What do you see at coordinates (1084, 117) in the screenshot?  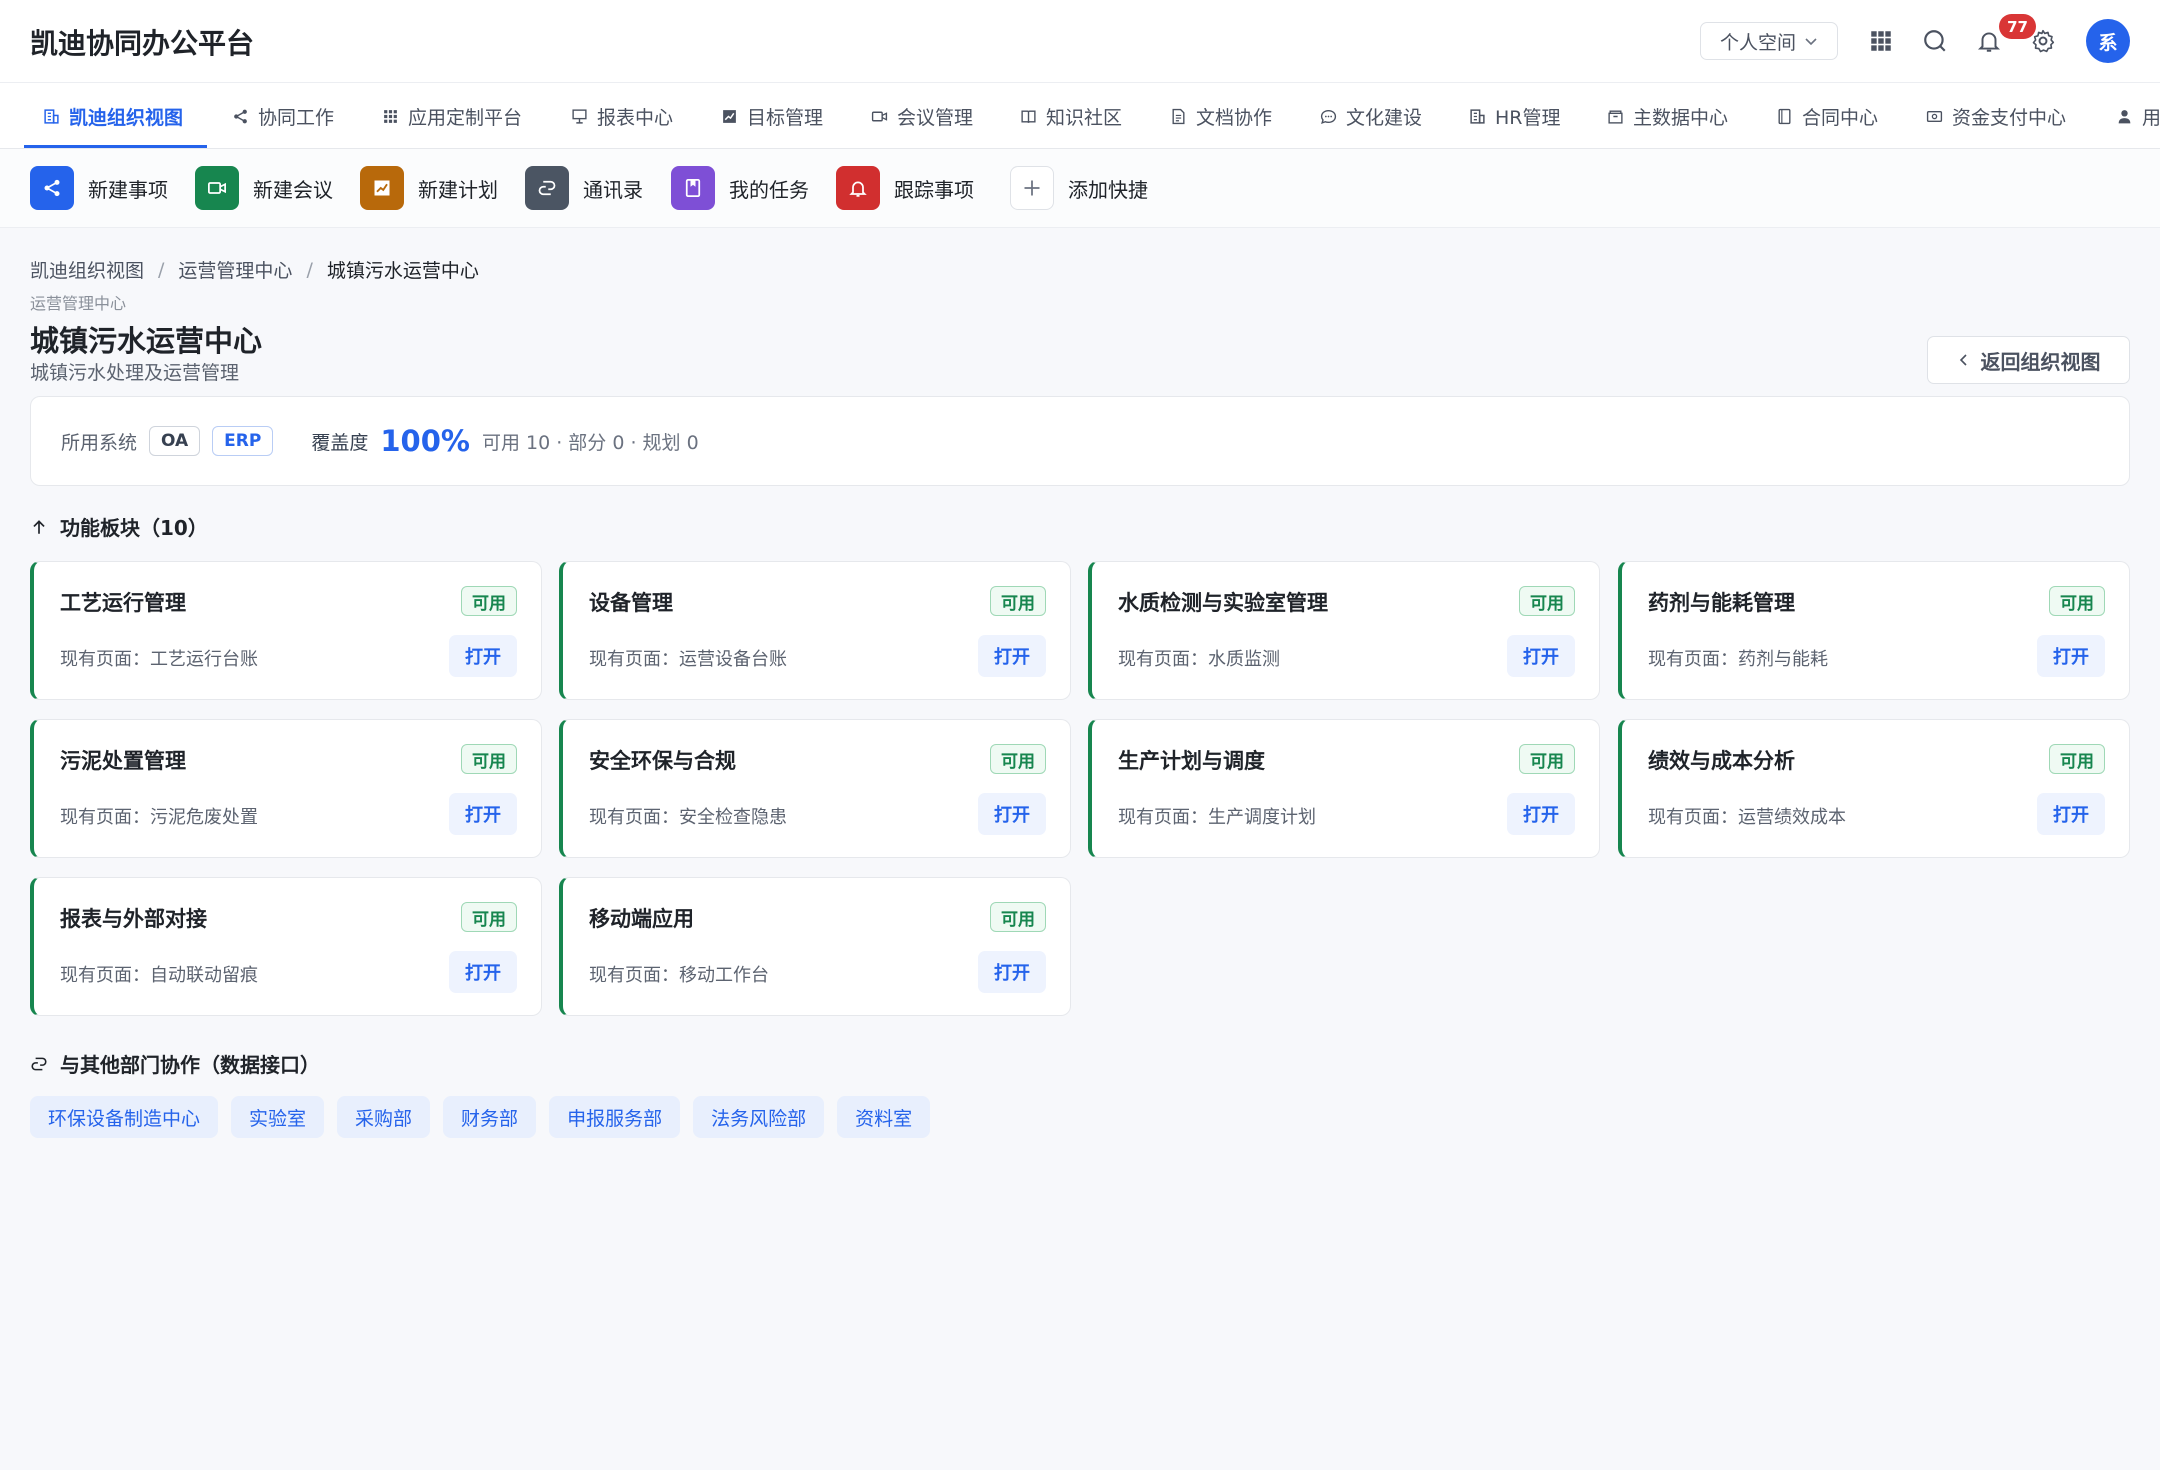 I see `tab-label: 知识社区` at bounding box center [1084, 117].